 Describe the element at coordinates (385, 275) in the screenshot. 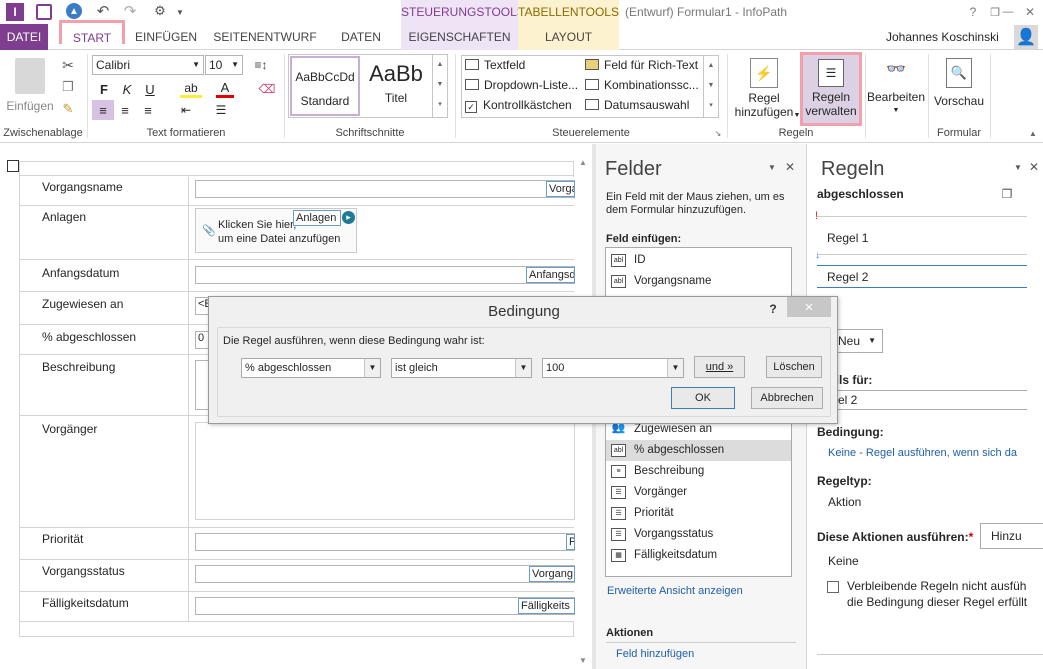

I see `field-anfangsdatum` at that location.